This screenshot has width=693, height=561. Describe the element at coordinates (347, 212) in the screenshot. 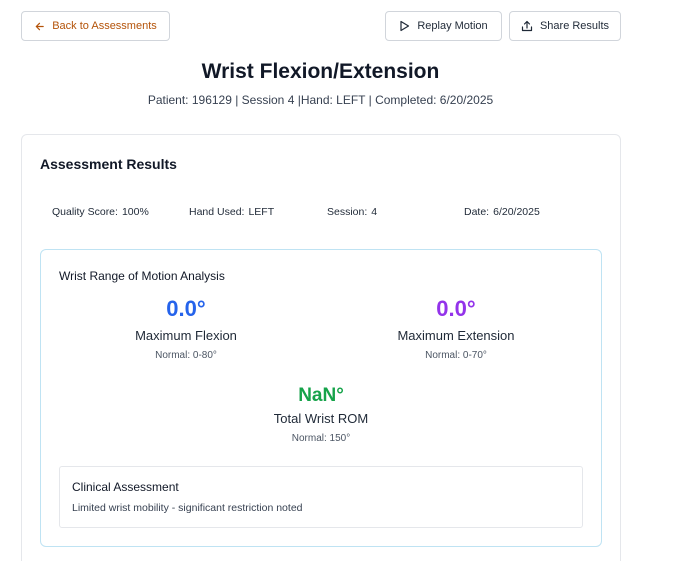

I see `session-label: Session:` at that location.